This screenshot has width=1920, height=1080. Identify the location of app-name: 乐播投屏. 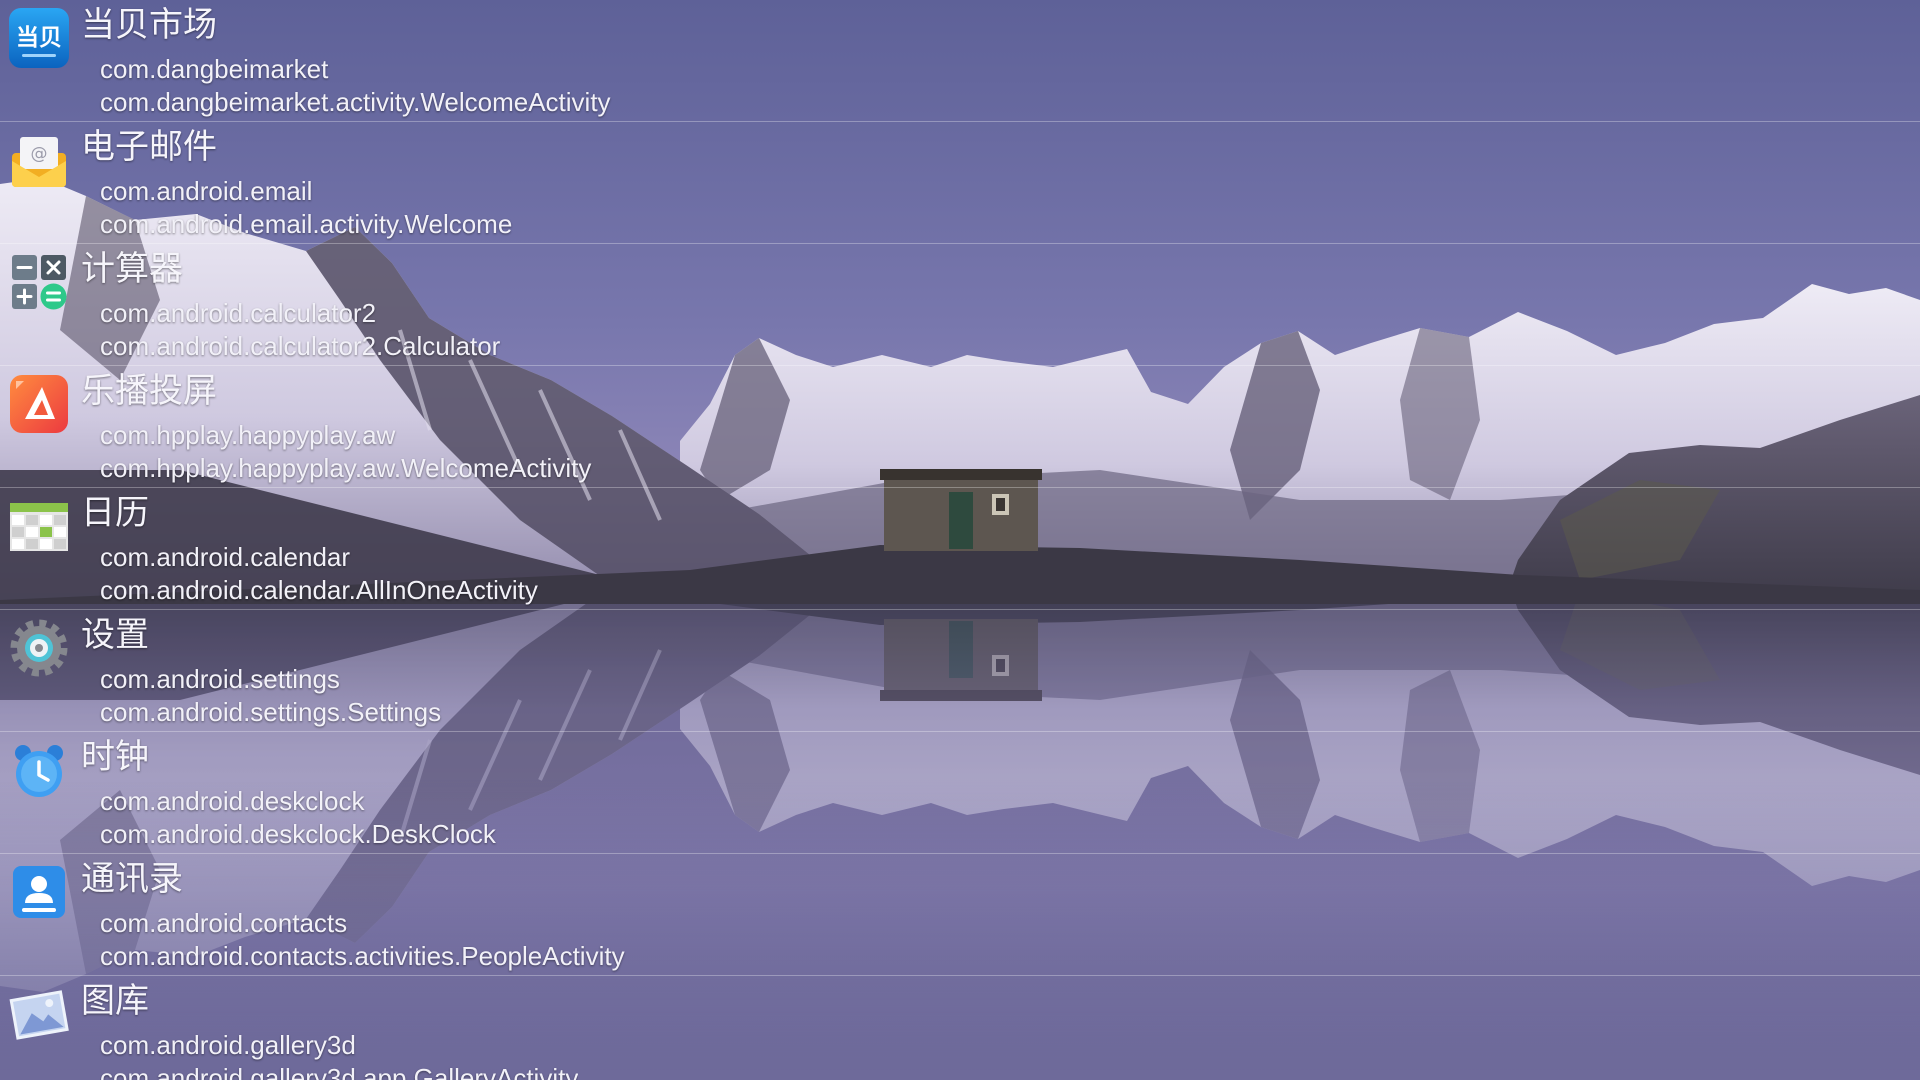
(149, 391).